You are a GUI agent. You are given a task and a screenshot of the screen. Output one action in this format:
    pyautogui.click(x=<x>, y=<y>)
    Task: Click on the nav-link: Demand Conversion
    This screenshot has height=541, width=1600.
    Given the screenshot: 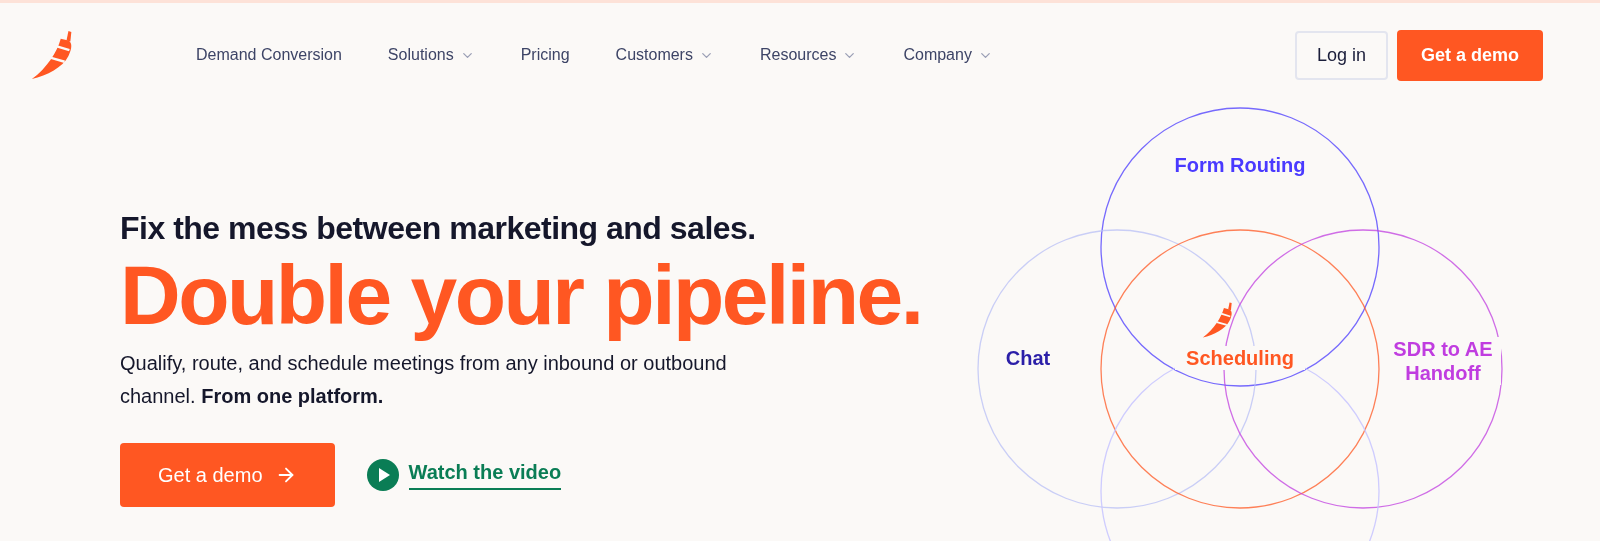 What is the action you would take?
    pyautogui.click(x=269, y=55)
    